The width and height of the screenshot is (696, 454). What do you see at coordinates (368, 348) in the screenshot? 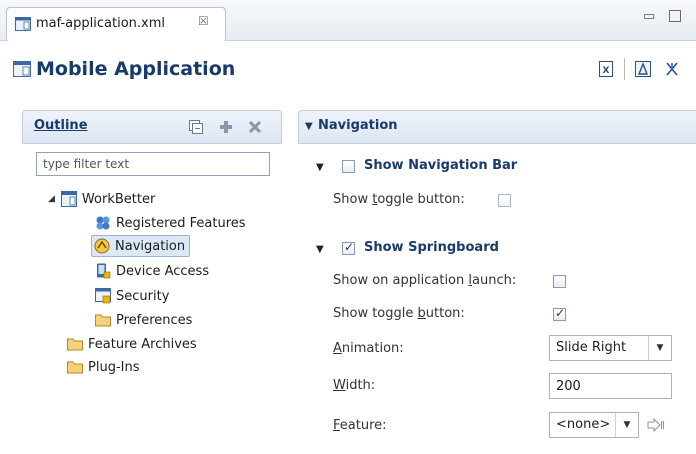
I see `animation-label: Animation:` at bounding box center [368, 348].